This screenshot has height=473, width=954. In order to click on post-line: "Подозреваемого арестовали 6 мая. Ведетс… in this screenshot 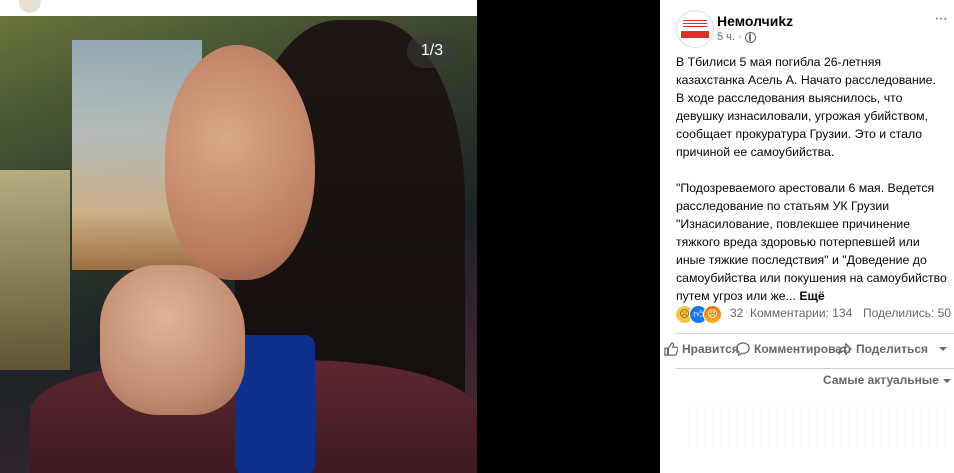, I will do `click(805, 188)`.